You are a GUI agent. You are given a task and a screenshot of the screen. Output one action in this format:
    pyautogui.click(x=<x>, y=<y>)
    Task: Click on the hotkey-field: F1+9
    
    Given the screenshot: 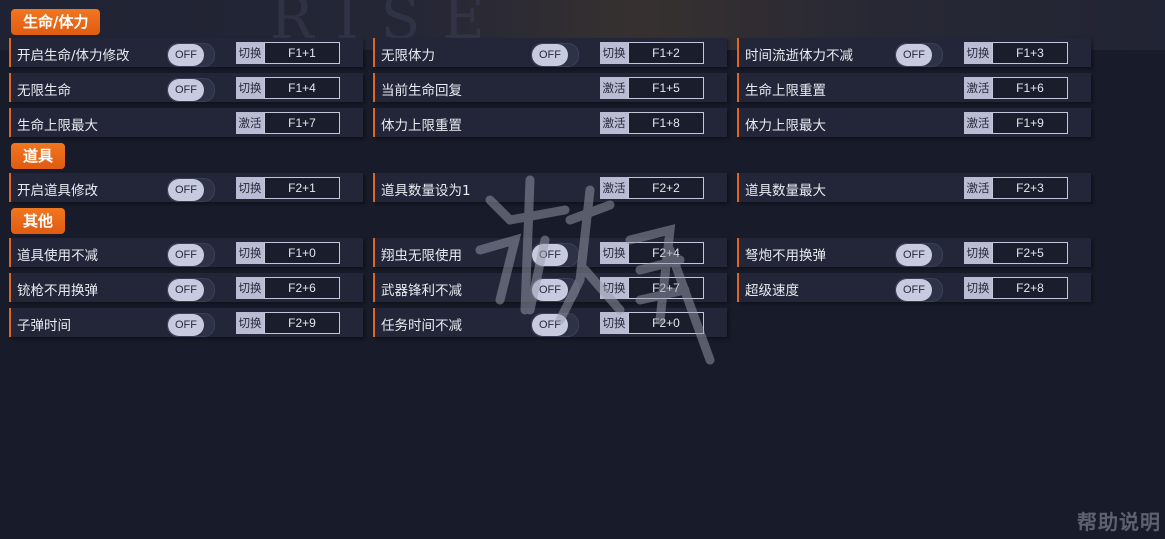 What is the action you would take?
    pyautogui.click(x=1030, y=123)
    